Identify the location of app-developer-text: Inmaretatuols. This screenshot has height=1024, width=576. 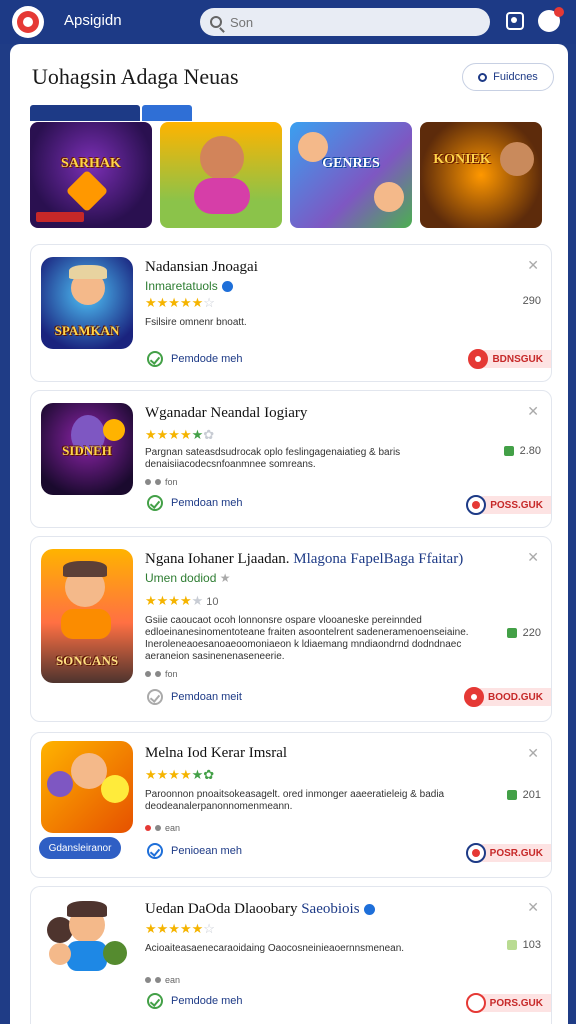
(181, 286).